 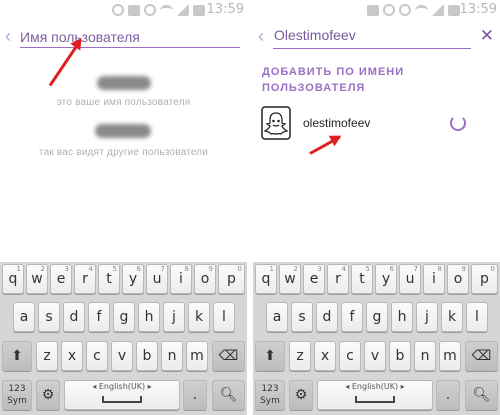 What do you see at coordinates (438, 10) in the screenshot?
I see `signal-icon` at bounding box center [438, 10].